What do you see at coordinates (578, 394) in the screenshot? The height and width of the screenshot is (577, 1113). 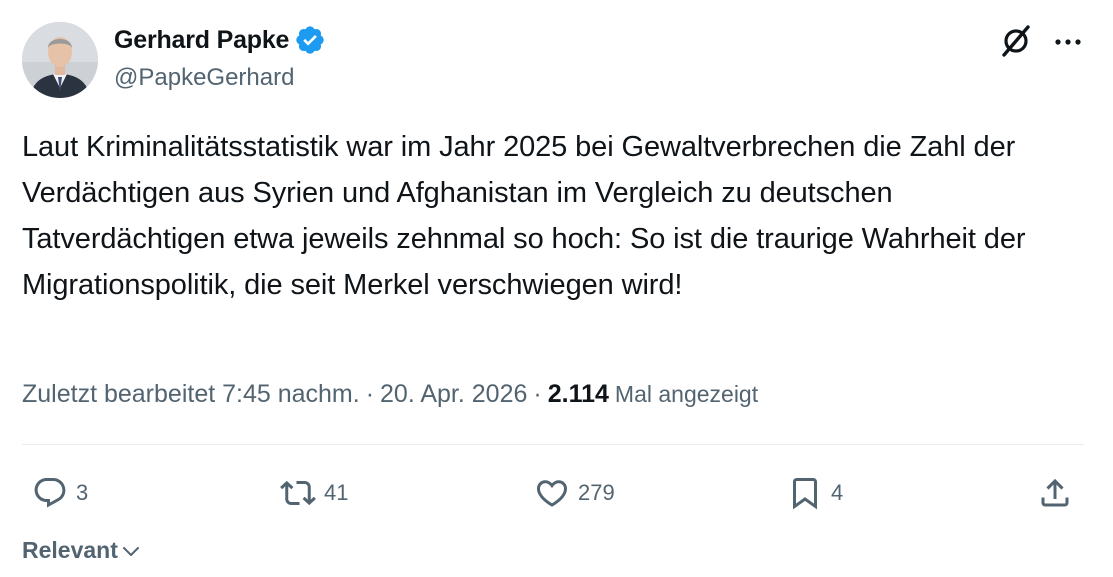 I see `views-count: 2.114` at bounding box center [578, 394].